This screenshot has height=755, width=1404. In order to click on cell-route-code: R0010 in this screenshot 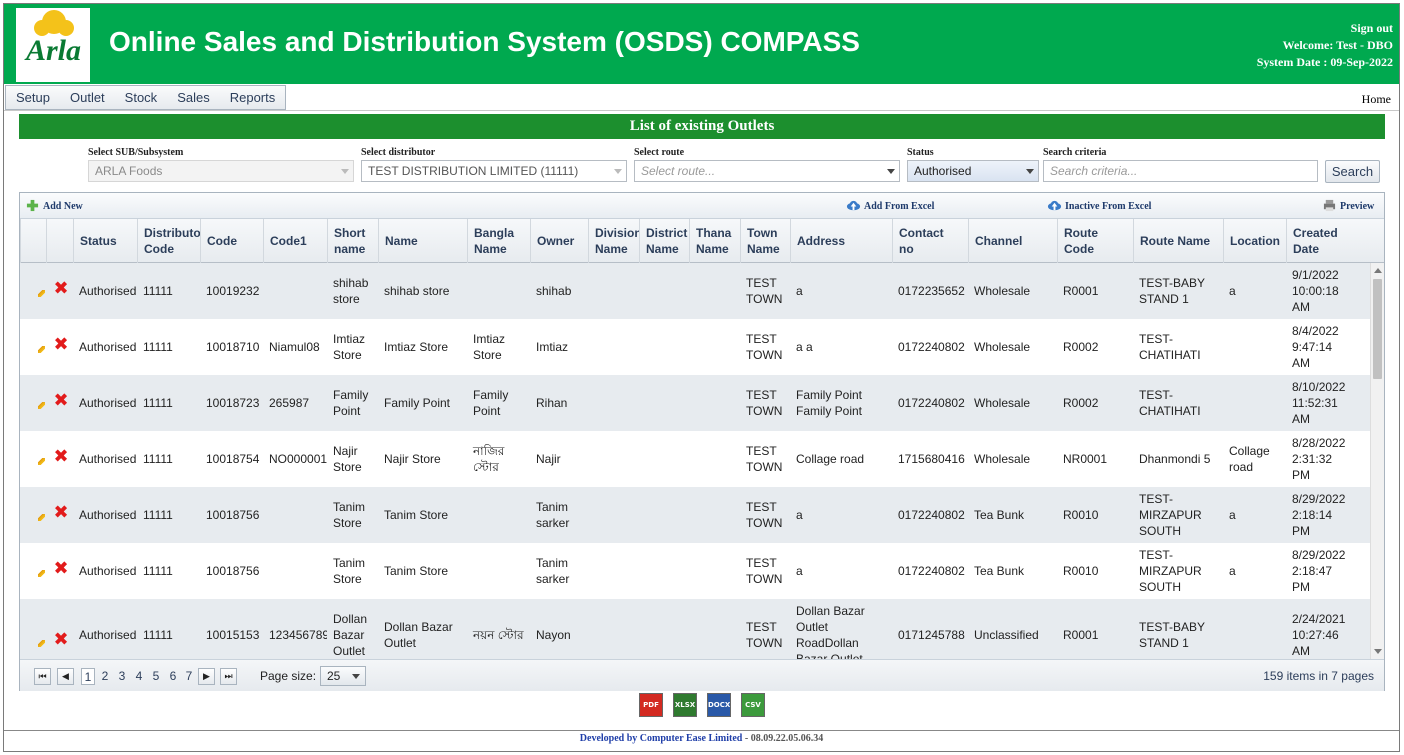, I will do `click(1095, 571)`.